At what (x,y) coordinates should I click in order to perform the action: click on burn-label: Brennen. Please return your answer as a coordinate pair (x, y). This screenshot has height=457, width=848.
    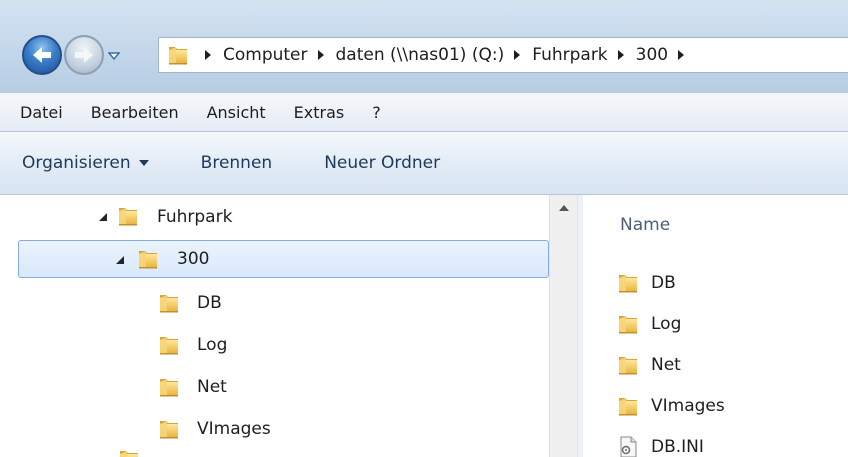
    Looking at the image, I should click on (236, 163).